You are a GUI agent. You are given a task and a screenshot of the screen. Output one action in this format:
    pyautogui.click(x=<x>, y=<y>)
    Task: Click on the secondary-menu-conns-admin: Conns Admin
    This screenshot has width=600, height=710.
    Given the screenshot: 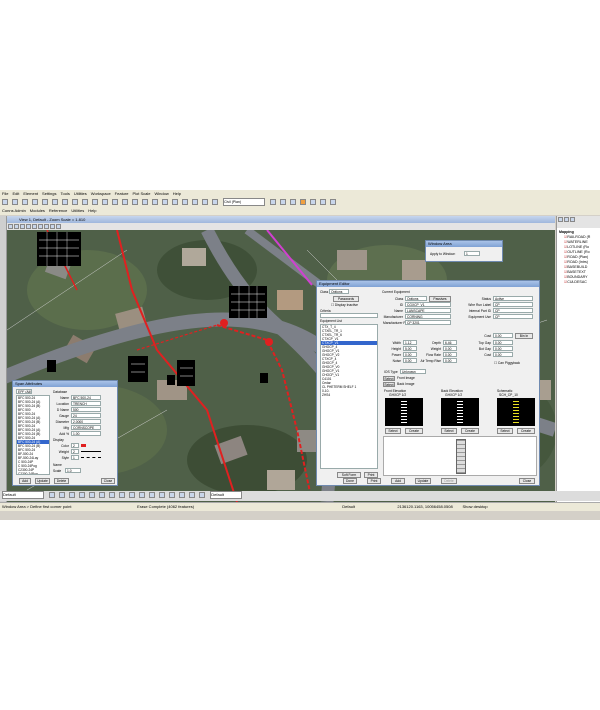 What is the action you would take?
    pyautogui.click(x=14, y=211)
    